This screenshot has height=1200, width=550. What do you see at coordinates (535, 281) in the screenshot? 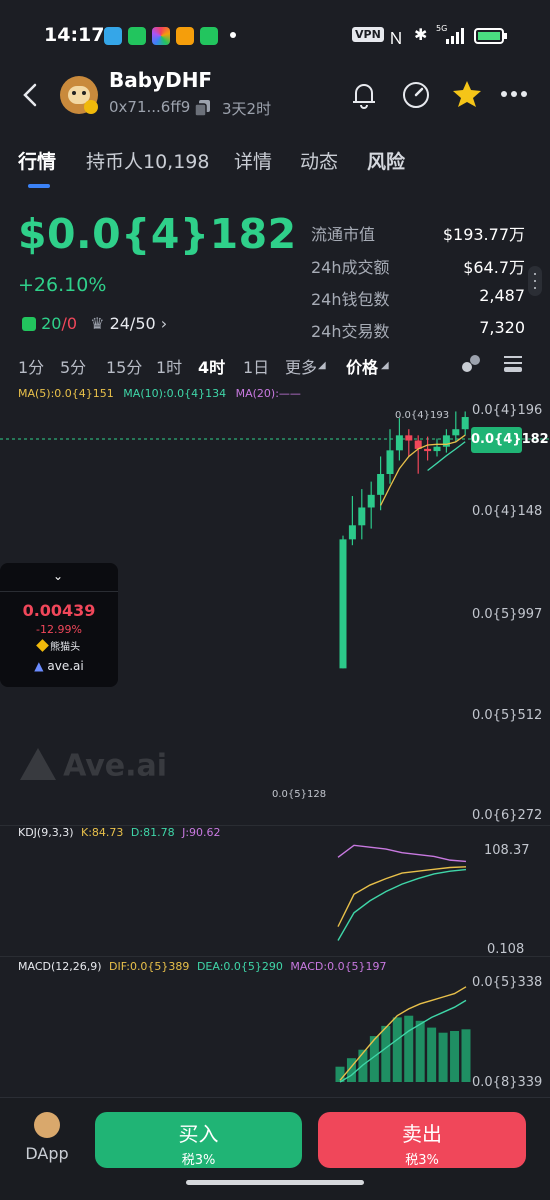
I see `side-drawer-handle` at bounding box center [535, 281].